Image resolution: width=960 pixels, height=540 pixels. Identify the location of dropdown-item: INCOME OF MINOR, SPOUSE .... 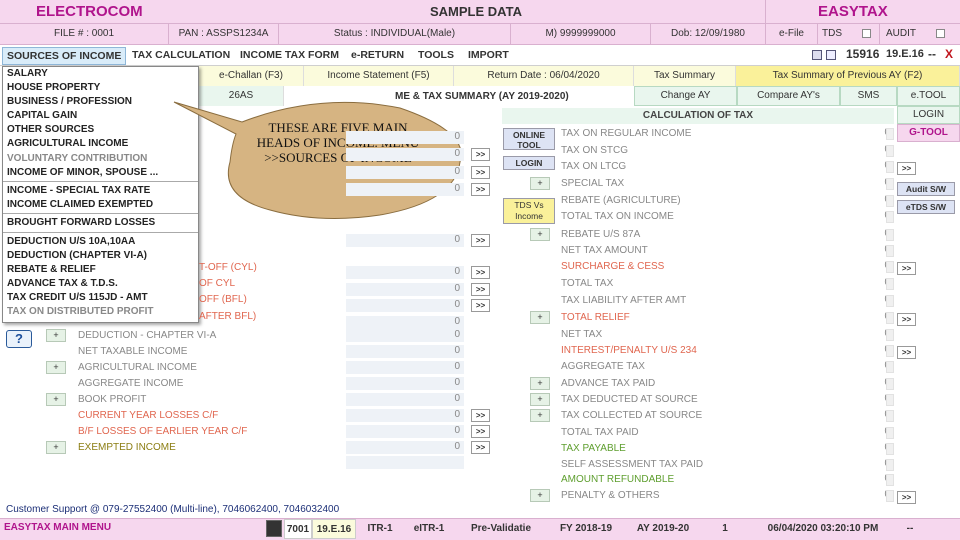
(82, 172).